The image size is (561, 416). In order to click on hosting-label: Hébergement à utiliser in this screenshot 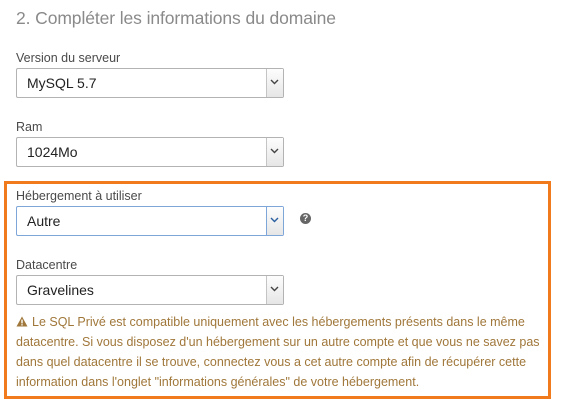, I will do `click(79, 196)`.